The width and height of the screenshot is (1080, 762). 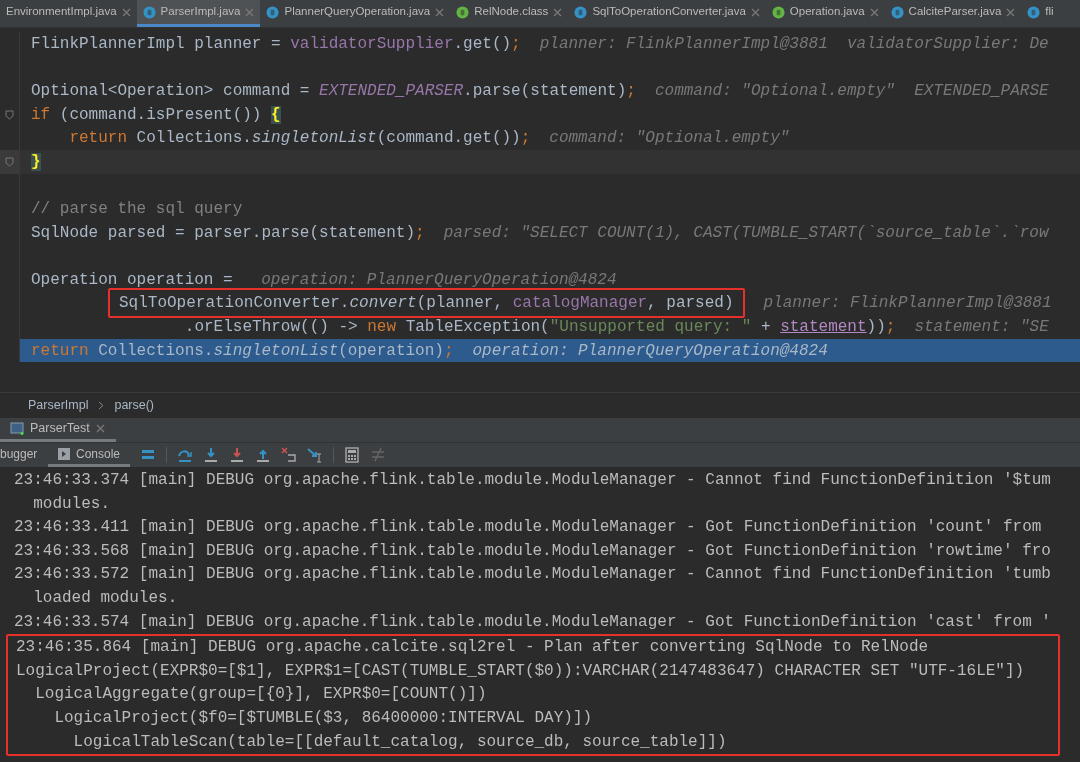 I want to click on editor-tab: PlannerQueryOperation.java, so click(x=355, y=13).